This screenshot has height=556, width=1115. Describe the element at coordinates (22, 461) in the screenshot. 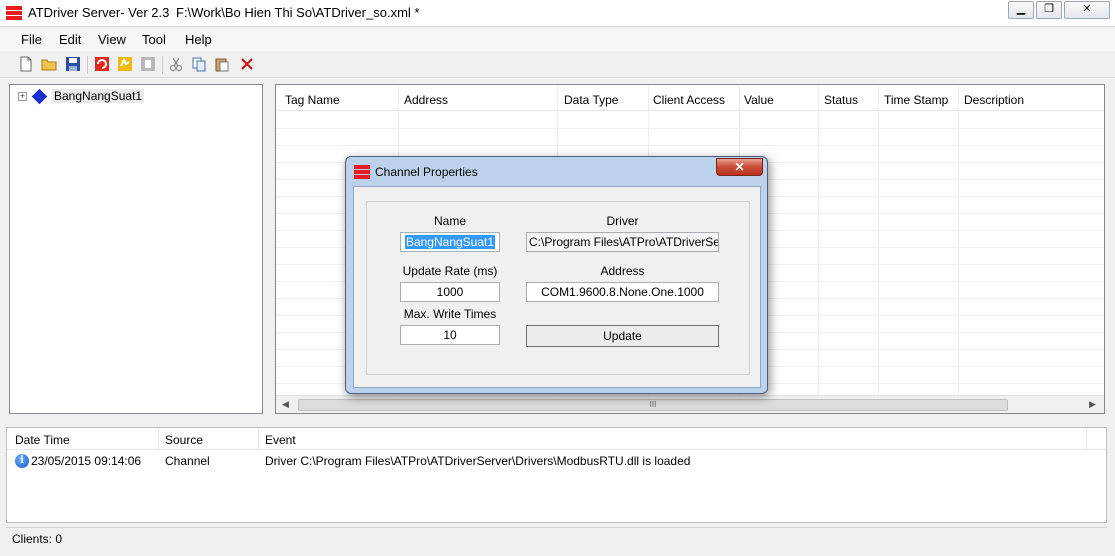

I see `info-icon: i` at that location.